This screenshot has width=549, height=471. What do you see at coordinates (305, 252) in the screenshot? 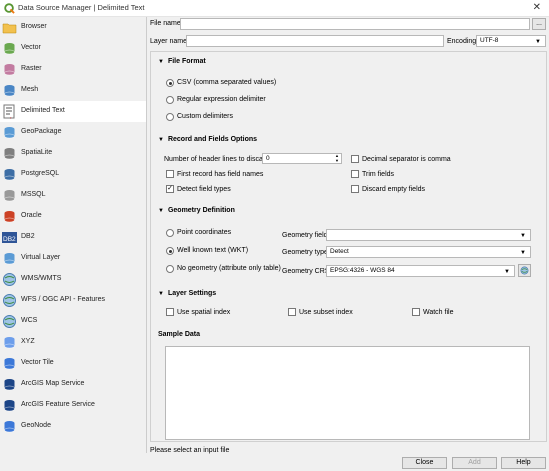
I see `geometry-type-label: Geometry type` at bounding box center [305, 252].